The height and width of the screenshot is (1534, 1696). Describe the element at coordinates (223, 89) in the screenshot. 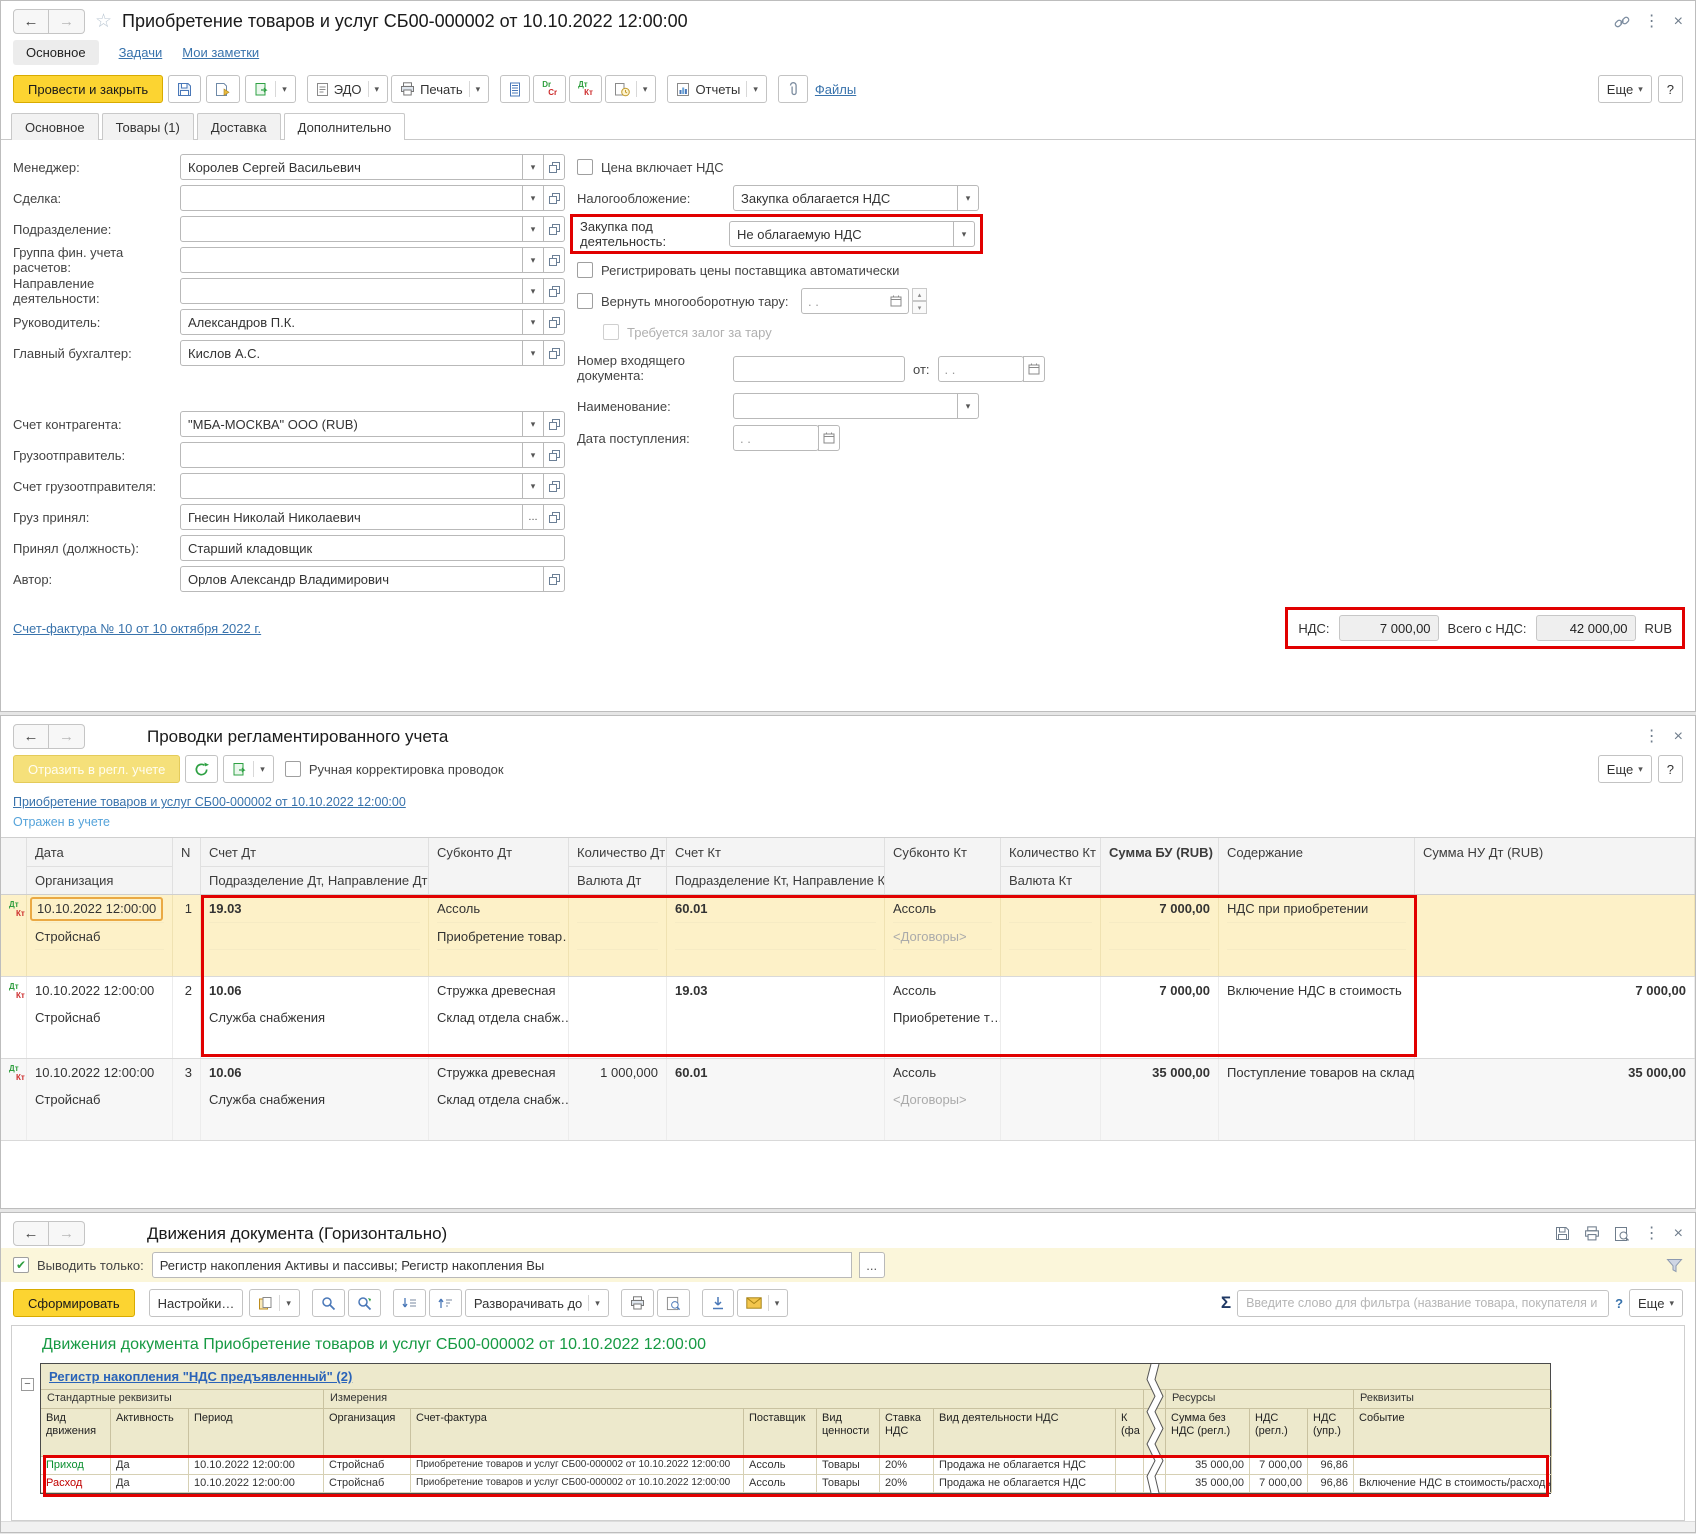

I see `post-button` at that location.